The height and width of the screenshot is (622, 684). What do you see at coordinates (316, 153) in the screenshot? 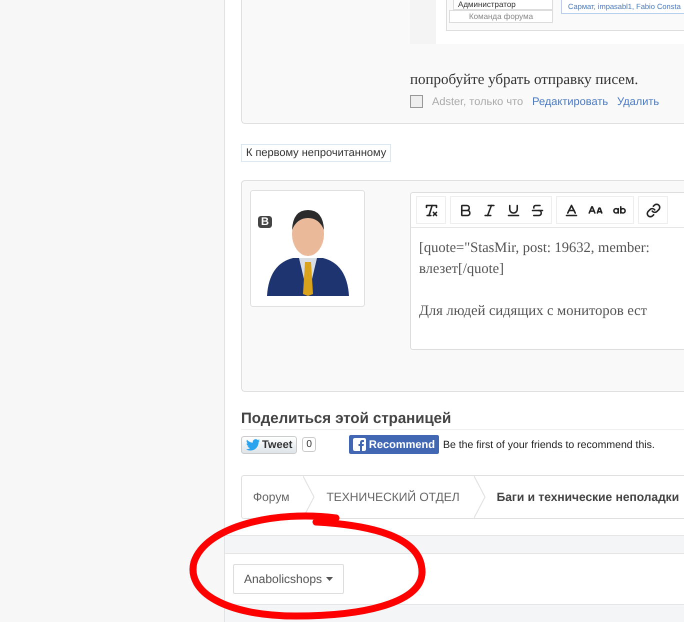
I see `first-unread-button: К первому непрочитанному` at bounding box center [316, 153].